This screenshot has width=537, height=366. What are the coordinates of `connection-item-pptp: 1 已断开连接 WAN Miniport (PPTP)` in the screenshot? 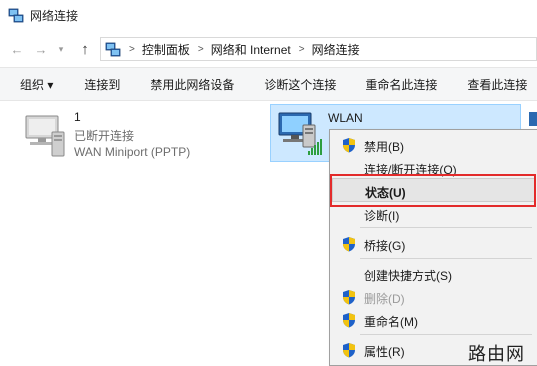 It's located at (130, 136).